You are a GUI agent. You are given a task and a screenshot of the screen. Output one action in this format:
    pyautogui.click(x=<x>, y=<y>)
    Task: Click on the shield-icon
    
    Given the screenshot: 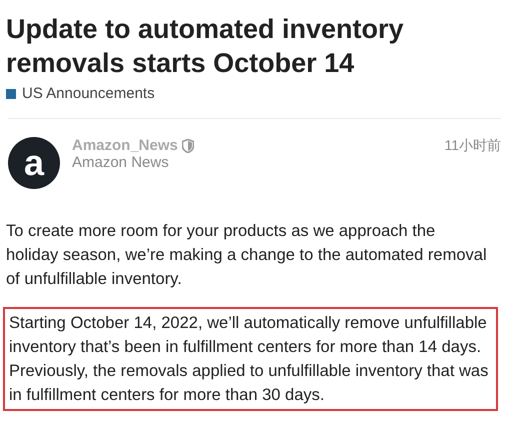 What is the action you would take?
    pyautogui.click(x=188, y=145)
    